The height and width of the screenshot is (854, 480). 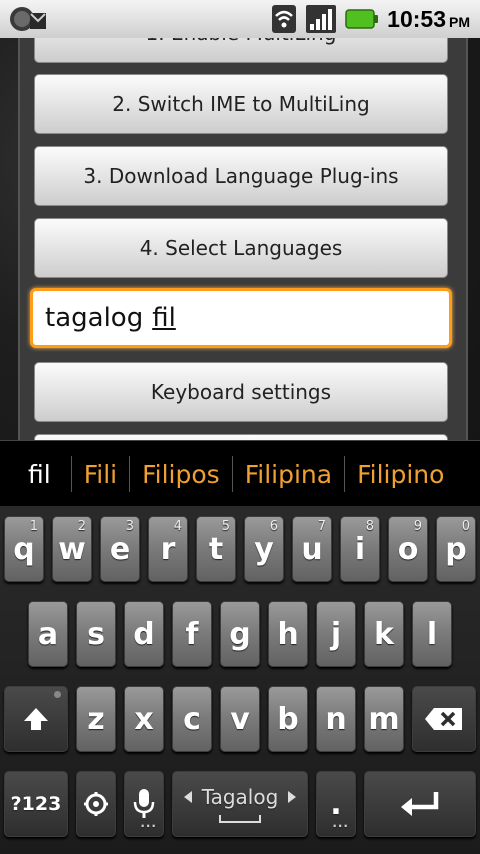 I want to click on enable-multiling-button: 1. Enable MultiLing, so click(x=241, y=50).